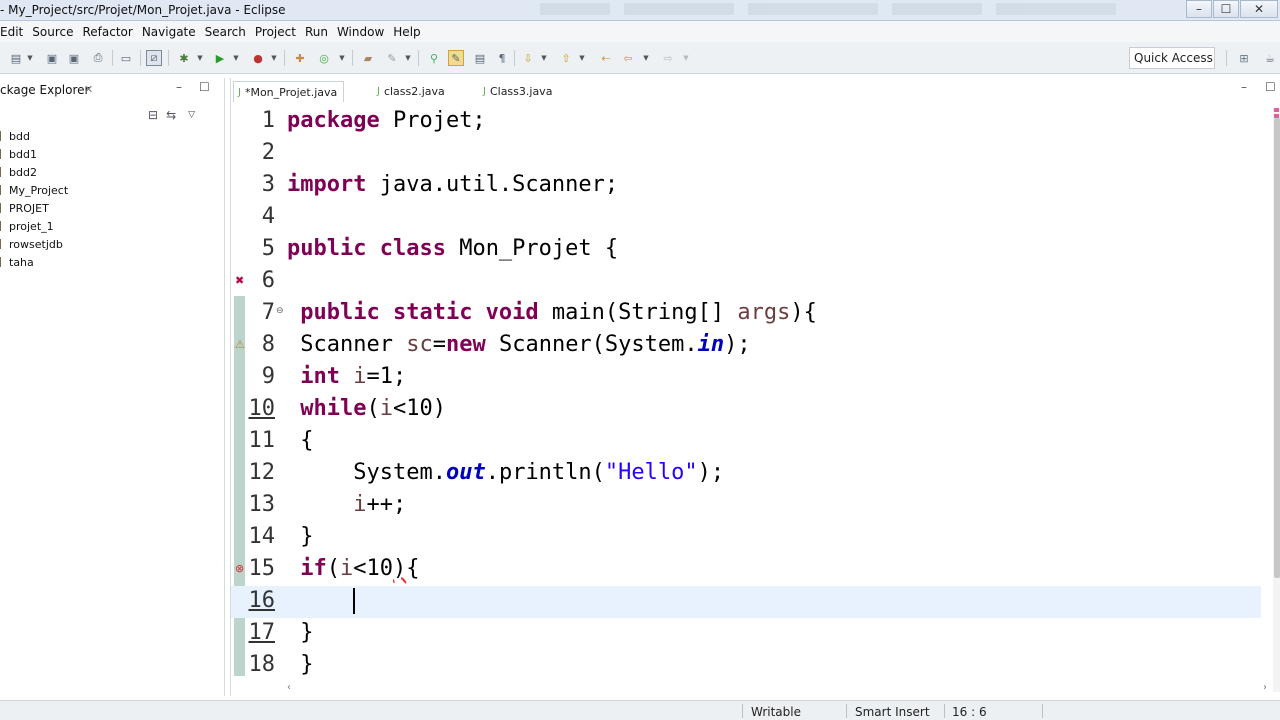  Describe the element at coordinates (1276, 388) in the screenshot. I see `overview-ruler` at that location.